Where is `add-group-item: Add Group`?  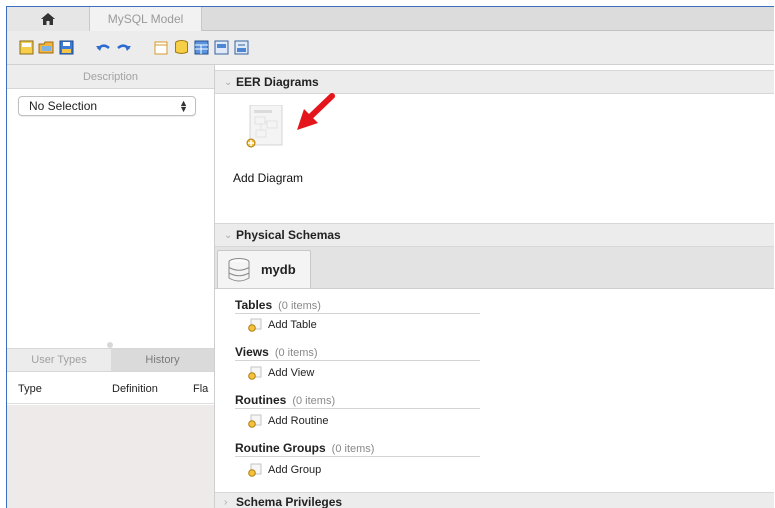 add-group-item: Add Group is located at coordinates (284, 470).